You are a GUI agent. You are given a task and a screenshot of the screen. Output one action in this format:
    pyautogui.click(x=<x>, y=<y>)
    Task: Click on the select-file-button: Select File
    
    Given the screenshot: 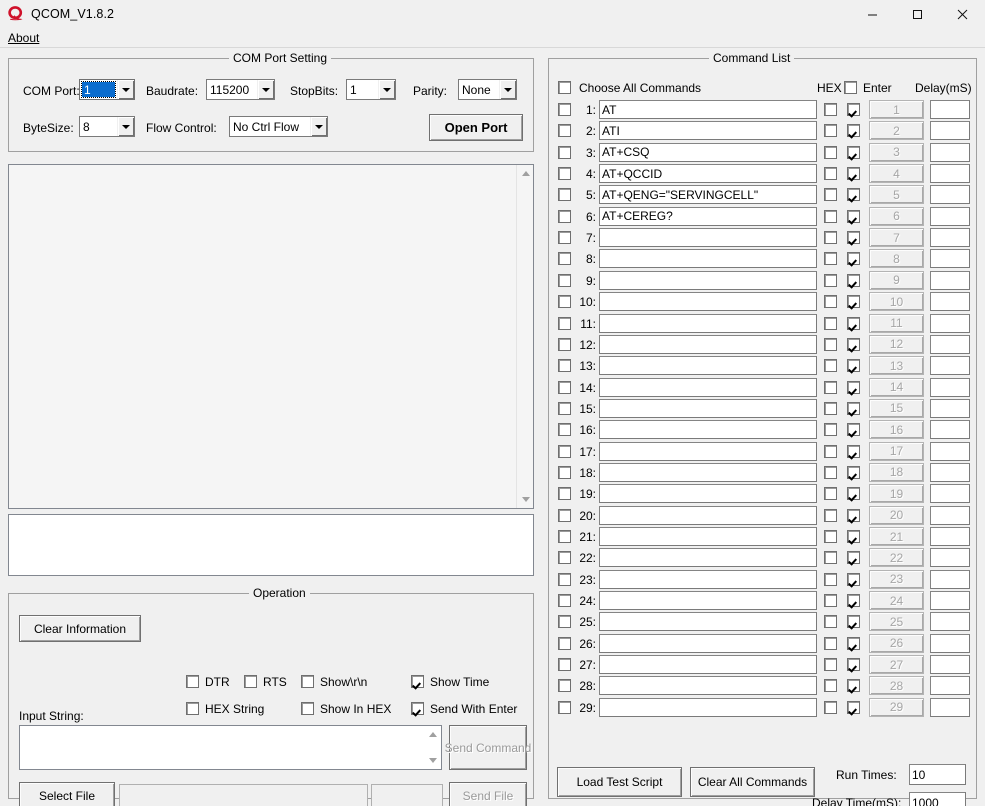 What is the action you would take?
    pyautogui.click(x=67, y=794)
    